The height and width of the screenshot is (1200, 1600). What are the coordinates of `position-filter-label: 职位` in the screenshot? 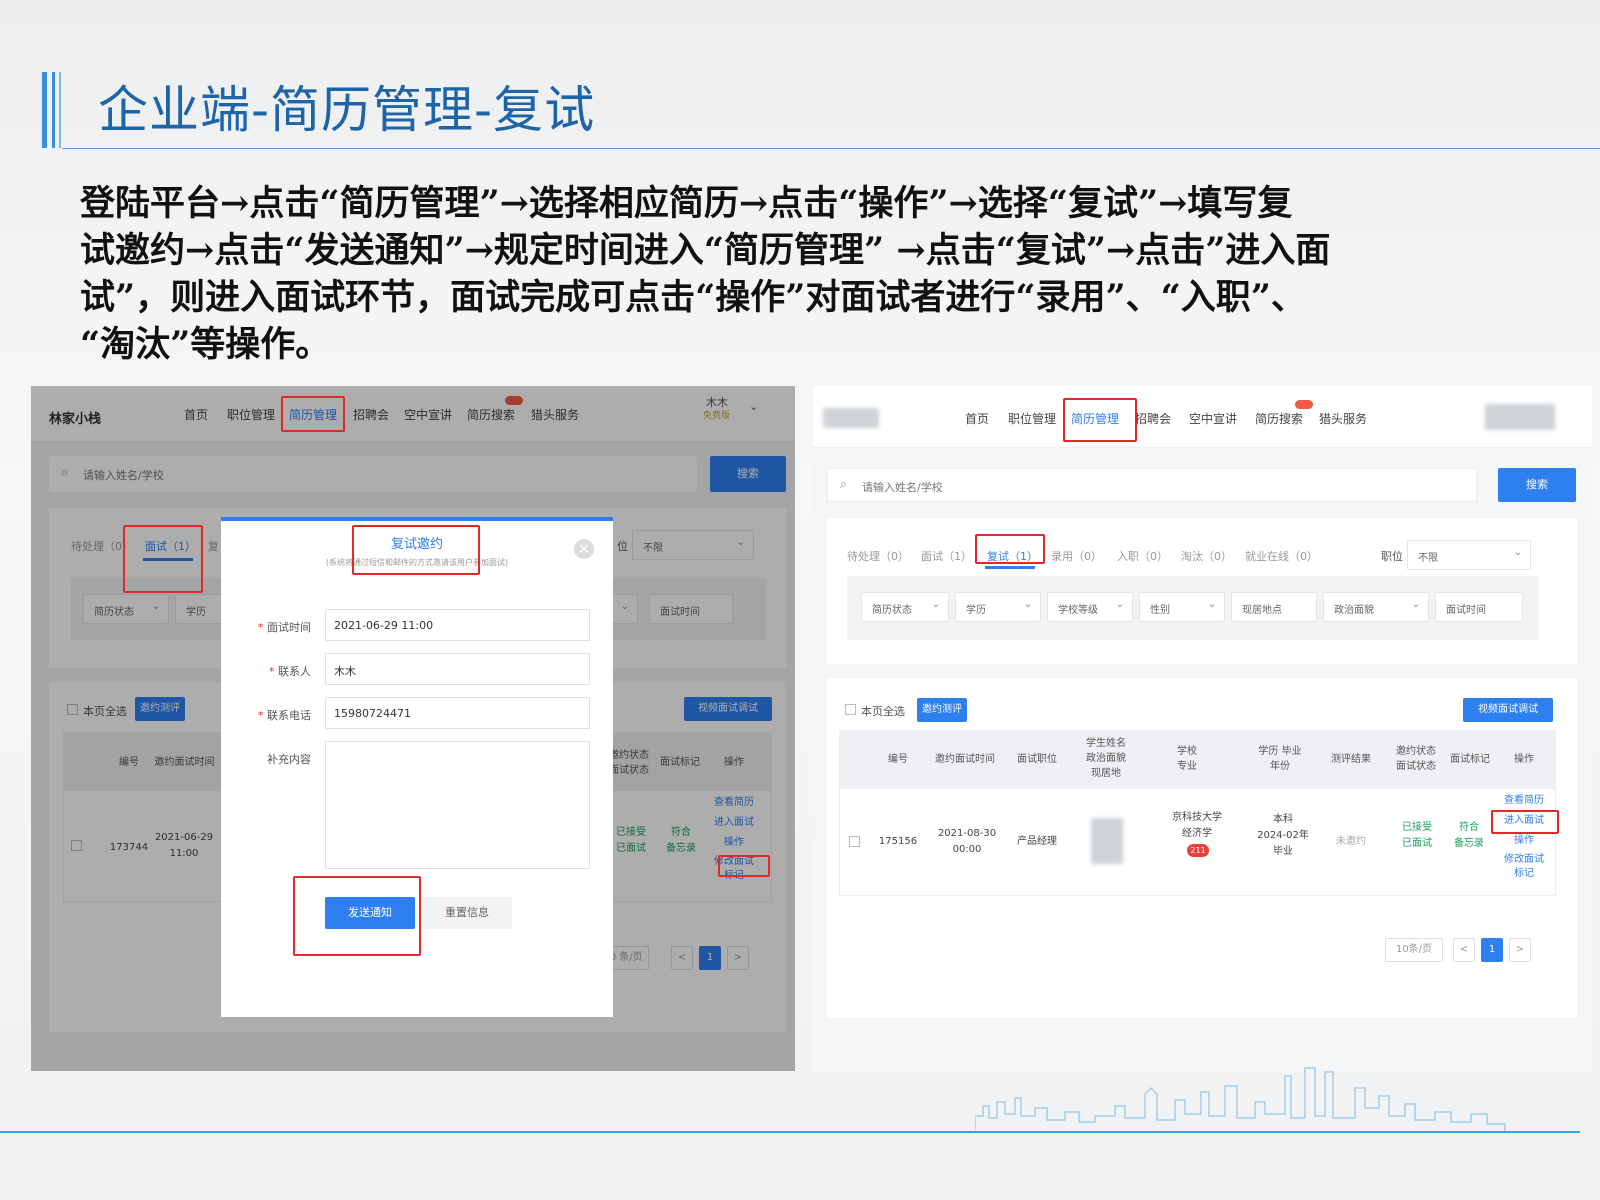 It's located at (1392, 556).